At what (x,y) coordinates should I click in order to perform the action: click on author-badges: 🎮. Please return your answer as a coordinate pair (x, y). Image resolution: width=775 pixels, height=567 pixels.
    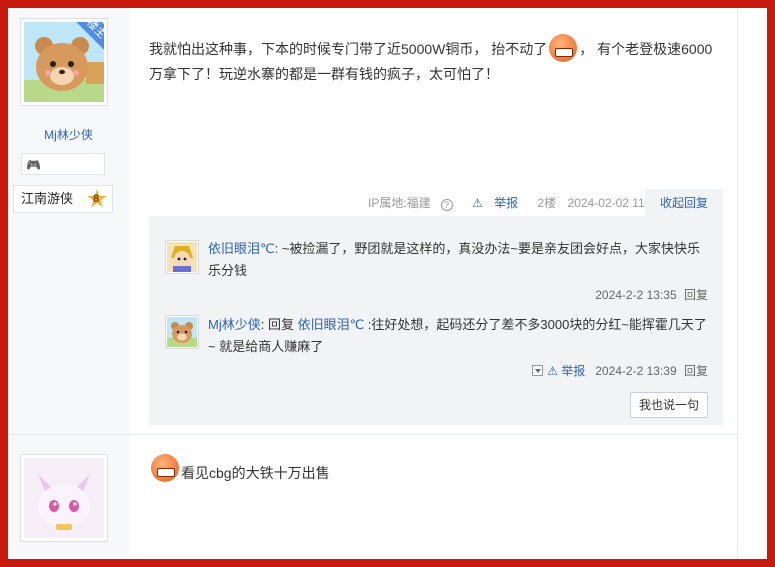
    Looking at the image, I should click on (63, 164).